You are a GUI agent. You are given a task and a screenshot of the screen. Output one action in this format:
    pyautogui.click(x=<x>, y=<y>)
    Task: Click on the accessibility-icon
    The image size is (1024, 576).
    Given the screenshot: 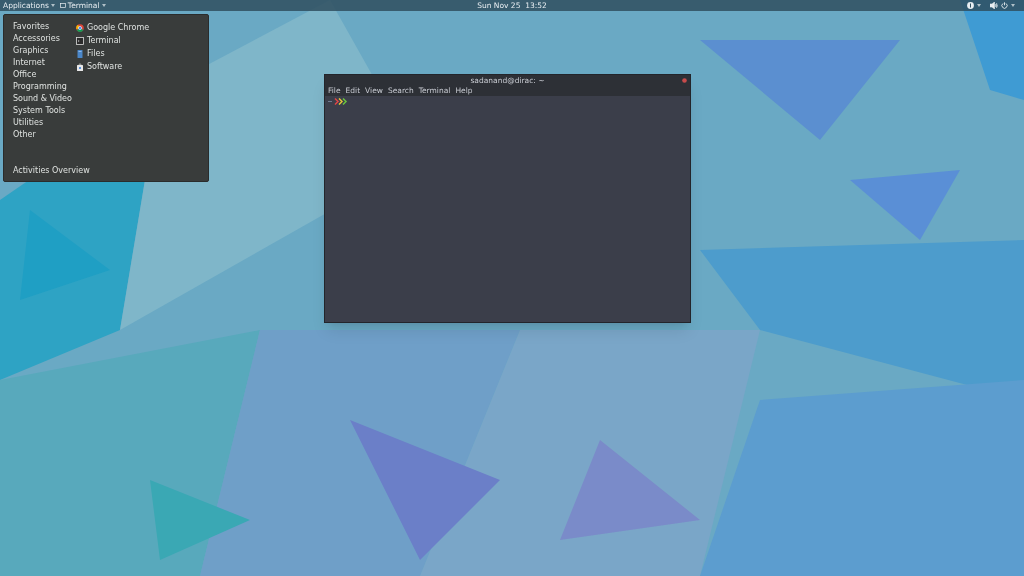 What is the action you would take?
    pyautogui.click(x=970, y=5)
    